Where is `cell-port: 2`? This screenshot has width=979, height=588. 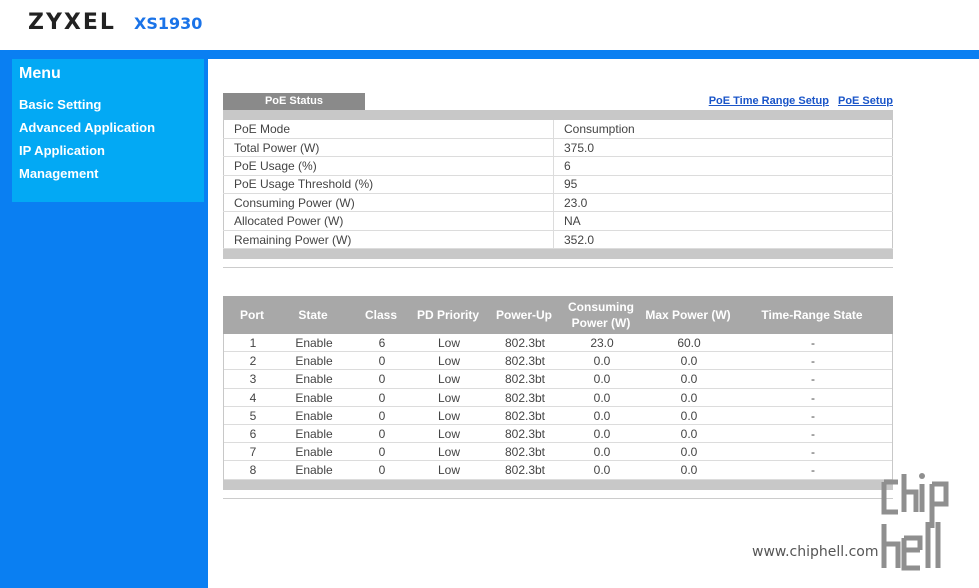 cell-port: 2 is located at coordinates (253, 361).